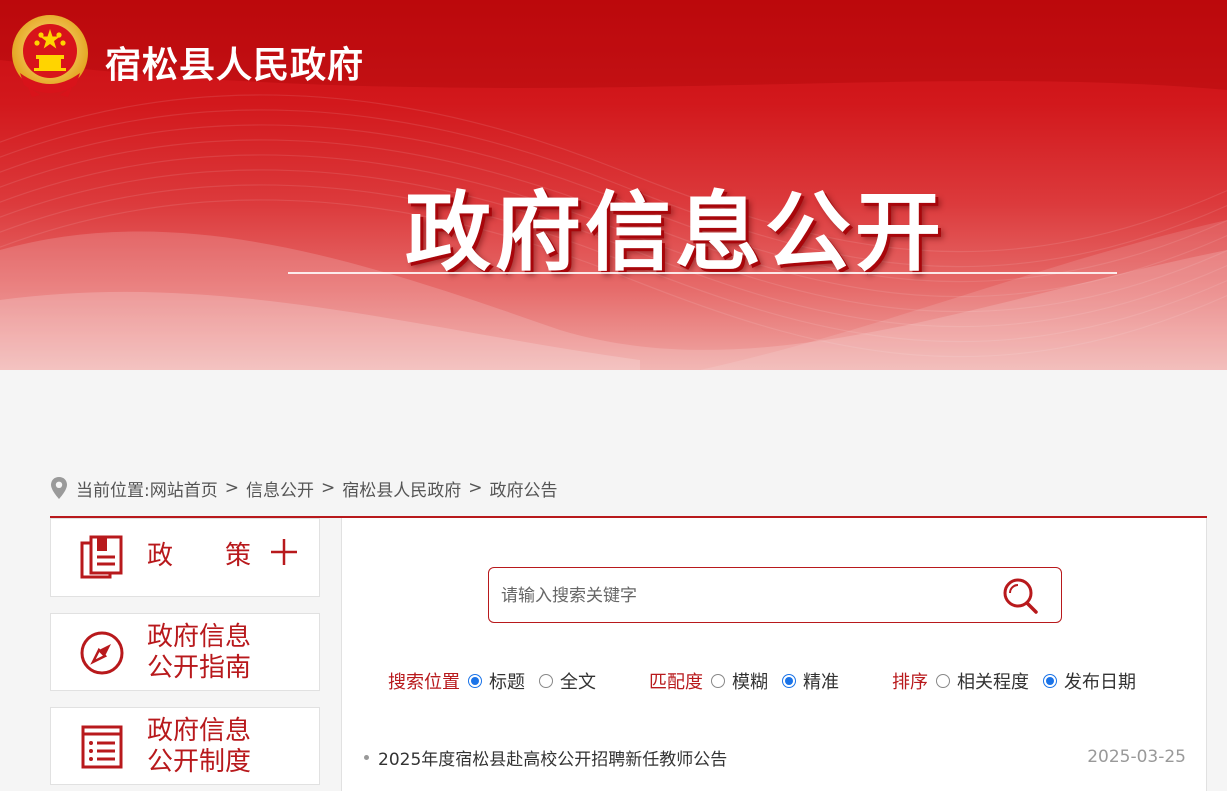 This screenshot has width=1227, height=791. I want to click on site-name: 宿松县人民政府, so click(234, 62).